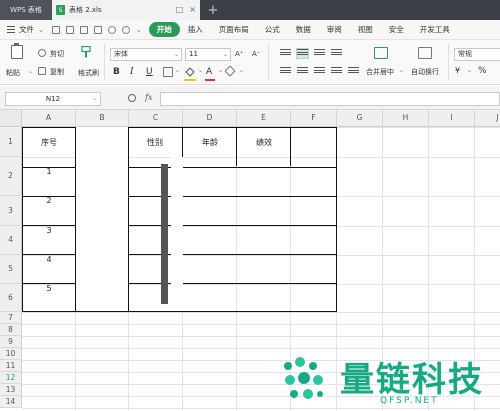 The width and height of the screenshot is (500, 411). Describe the element at coordinates (200, 70) in the screenshot. I see `fill-color-dropdown-icon: ⌄` at that location.